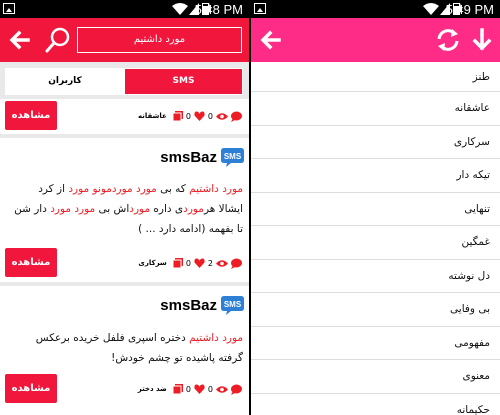 Image resolution: width=500 pixels, height=415 pixels. What do you see at coordinates (139, 338) in the screenshot?
I see `message-line: مورد داشتیم دختره اسپری فلفل خریده برعکس` at bounding box center [139, 338].